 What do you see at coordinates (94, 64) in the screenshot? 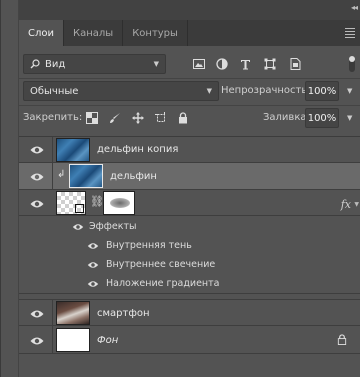
I see `filter-kind-select: Вид ▼` at bounding box center [94, 64].